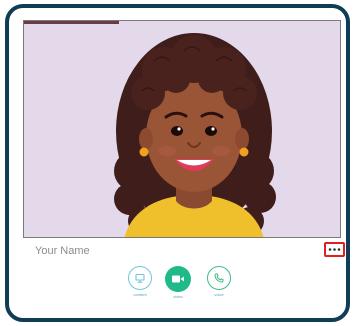  I want to click on more-options-button, so click(334, 249).